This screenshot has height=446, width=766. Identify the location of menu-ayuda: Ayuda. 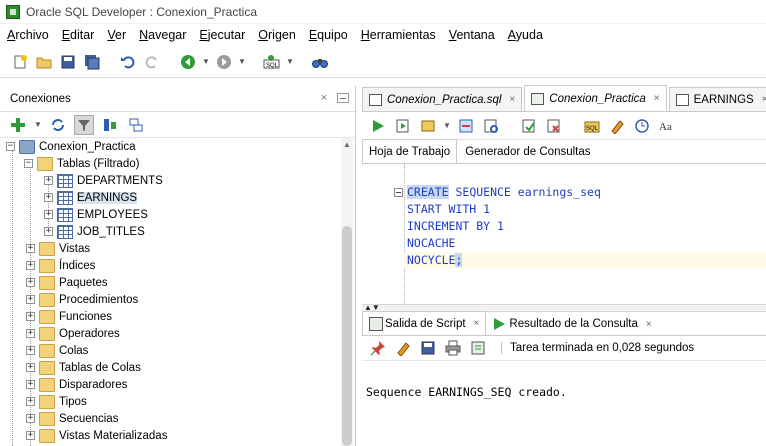
(525, 35).